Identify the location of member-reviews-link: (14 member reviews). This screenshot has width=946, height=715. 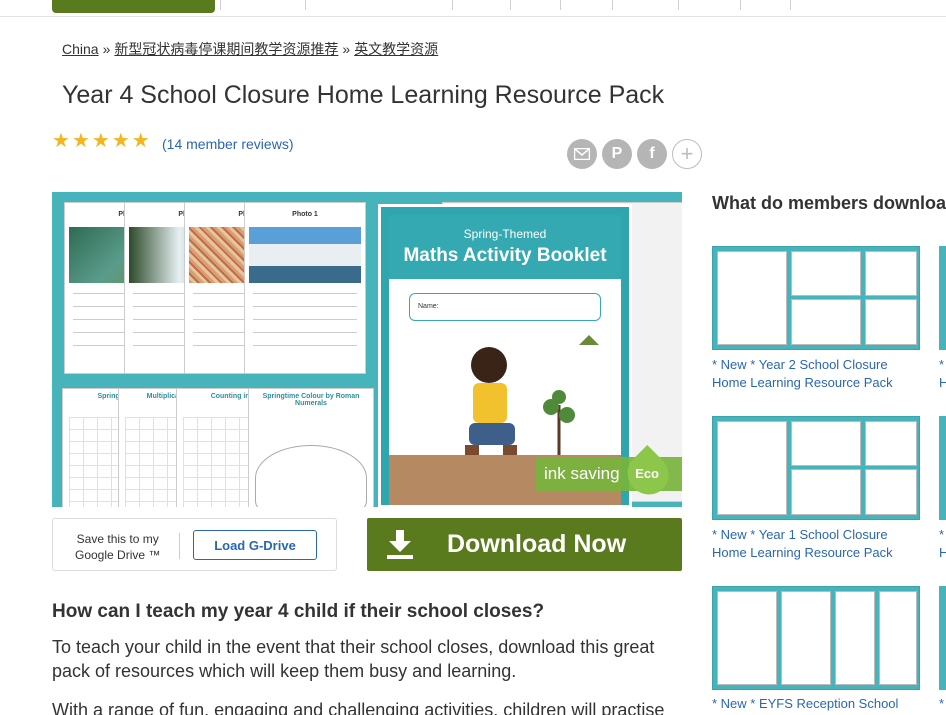
(227, 144).